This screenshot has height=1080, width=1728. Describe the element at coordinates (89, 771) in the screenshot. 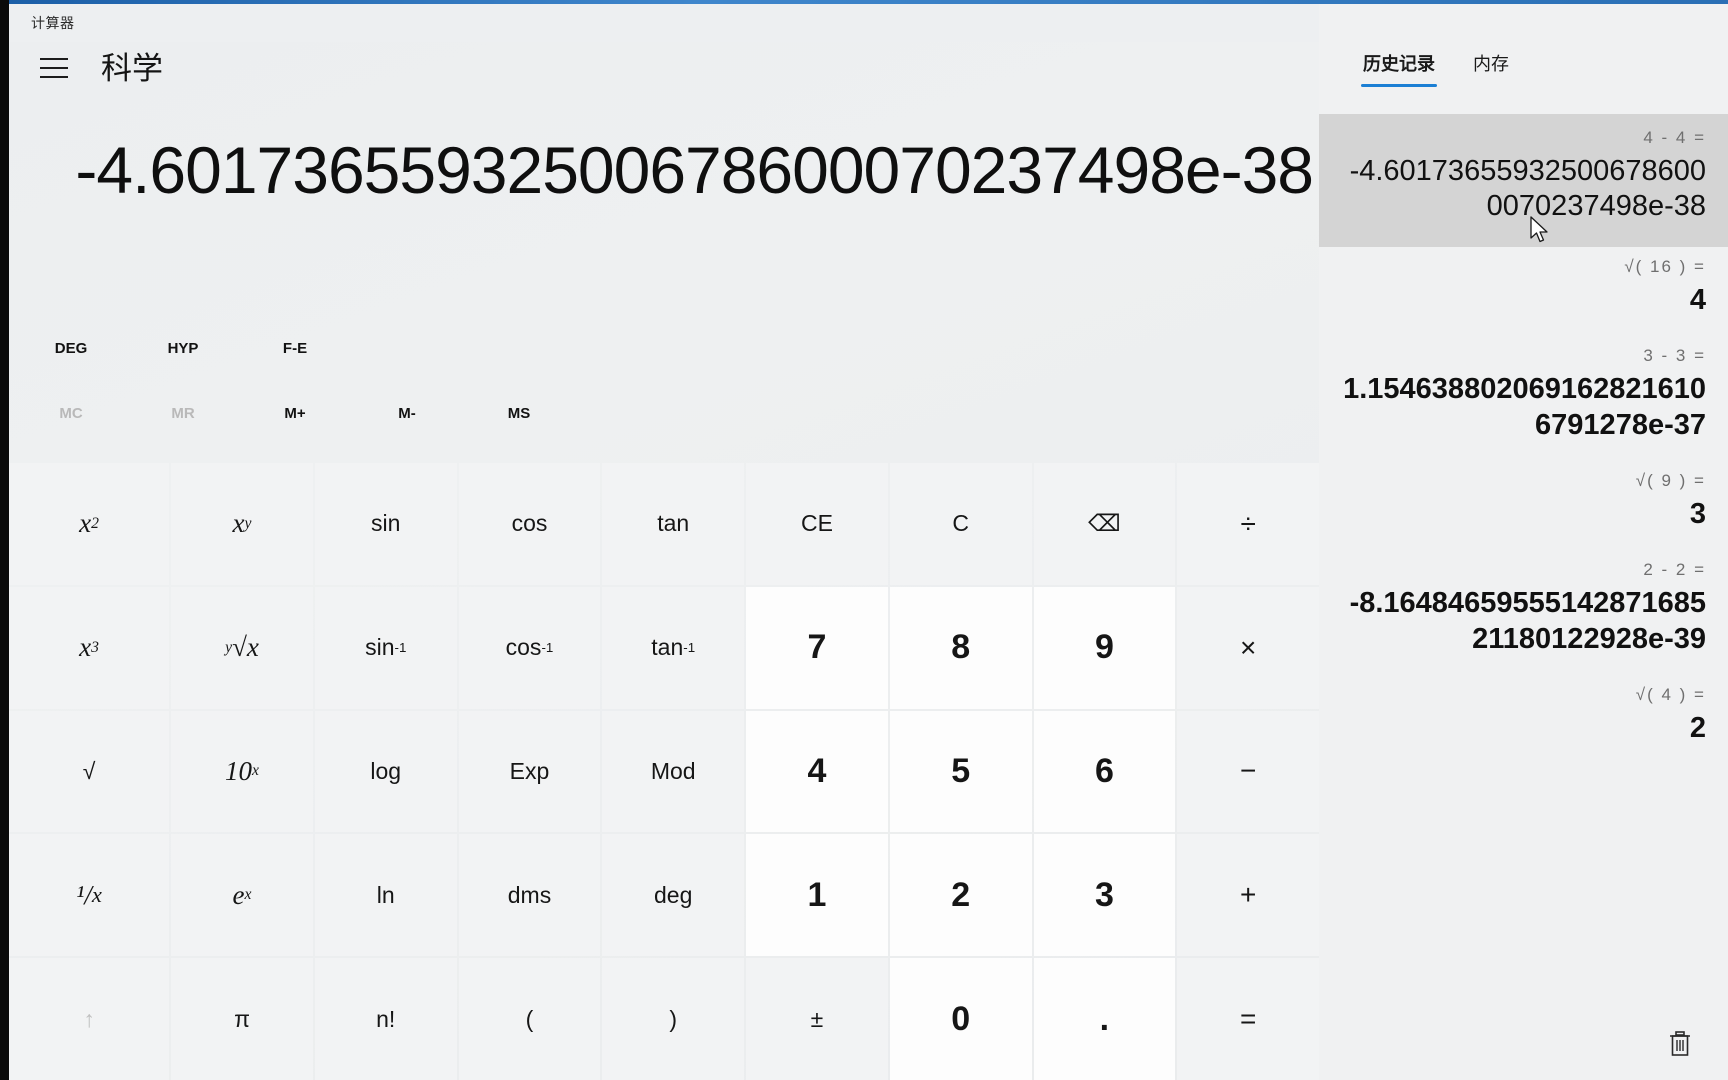

I see `key-sqrt: √` at that location.